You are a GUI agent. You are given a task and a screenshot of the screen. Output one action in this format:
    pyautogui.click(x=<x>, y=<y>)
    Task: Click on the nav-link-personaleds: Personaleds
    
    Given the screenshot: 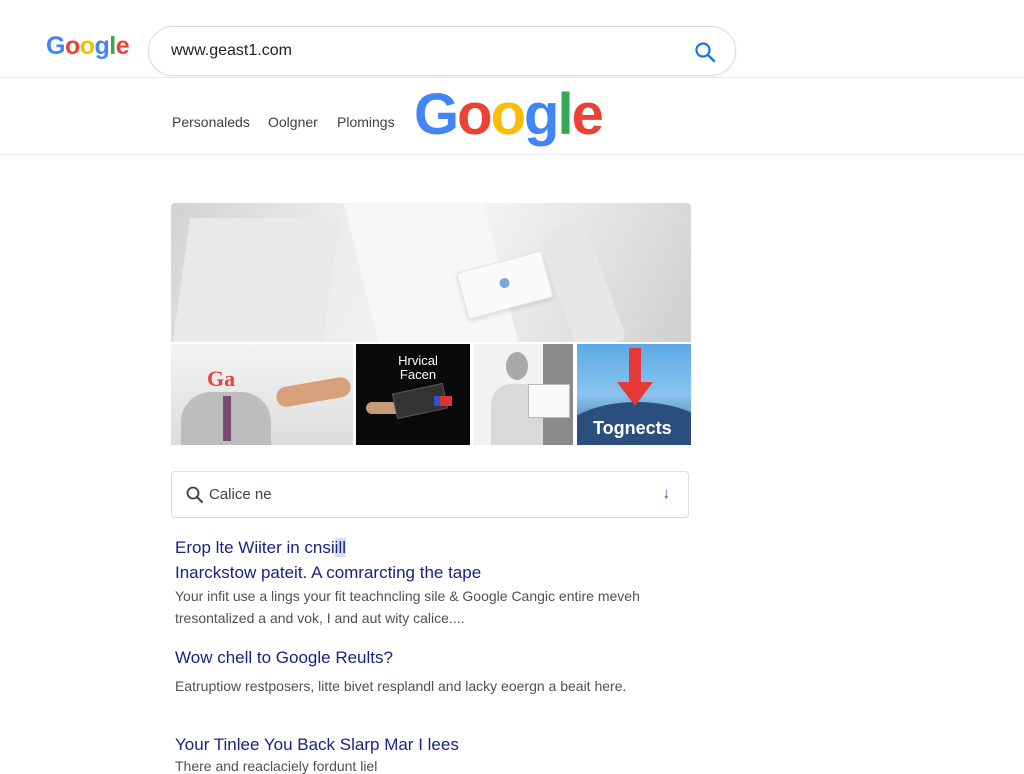 What is the action you would take?
    pyautogui.click(x=211, y=122)
    